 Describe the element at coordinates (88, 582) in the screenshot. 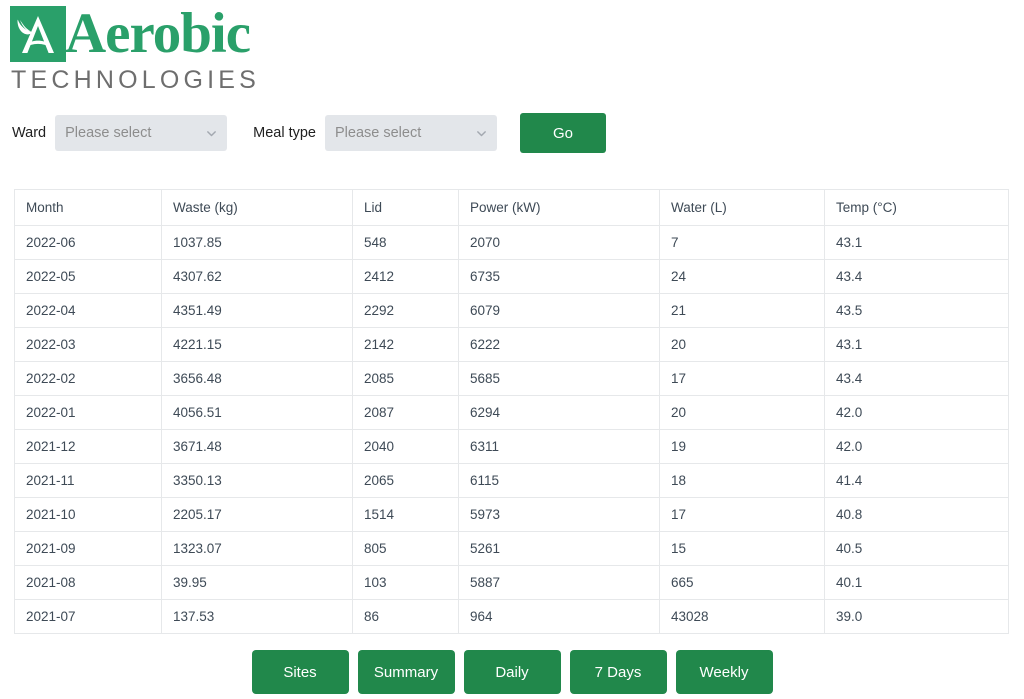

I see `cell-month: 2021-08` at that location.